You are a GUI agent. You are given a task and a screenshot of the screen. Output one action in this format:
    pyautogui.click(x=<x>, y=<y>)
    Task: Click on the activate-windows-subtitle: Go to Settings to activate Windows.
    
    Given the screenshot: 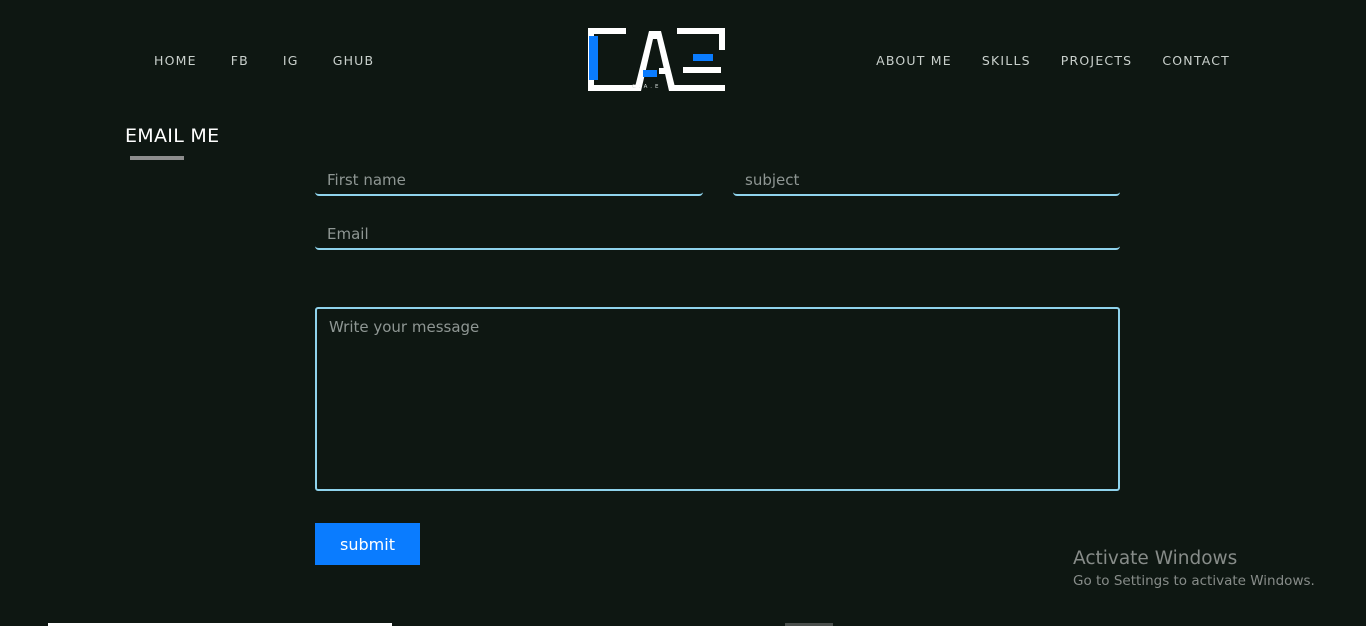 What is the action you would take?
    pyautogui.click(x=1194, y=581)
    